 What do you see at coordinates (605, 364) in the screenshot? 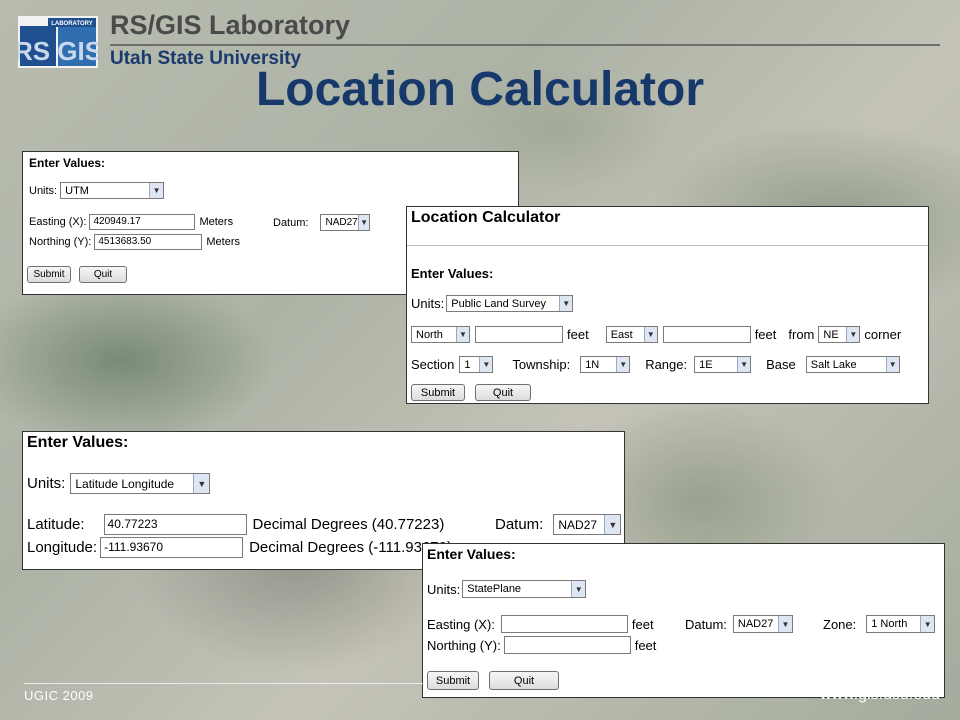
I see `township-select: 1N ▼` at bounding box center [605, 364].